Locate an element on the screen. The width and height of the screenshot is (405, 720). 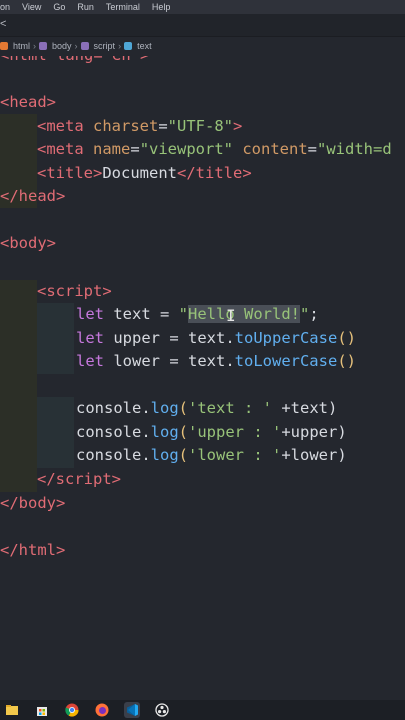
code-line-console-text: console.log('text : ' +text) is located at coordinates (207, 408).